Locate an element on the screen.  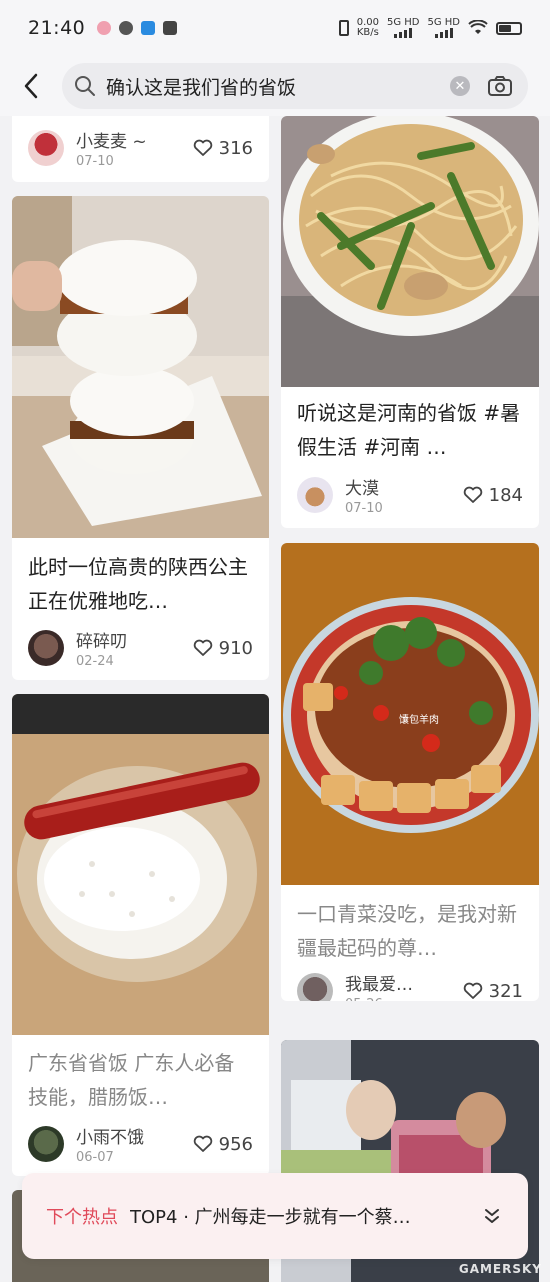
author-name: 小麦麦 ~ is located at coordinates (111, 139).